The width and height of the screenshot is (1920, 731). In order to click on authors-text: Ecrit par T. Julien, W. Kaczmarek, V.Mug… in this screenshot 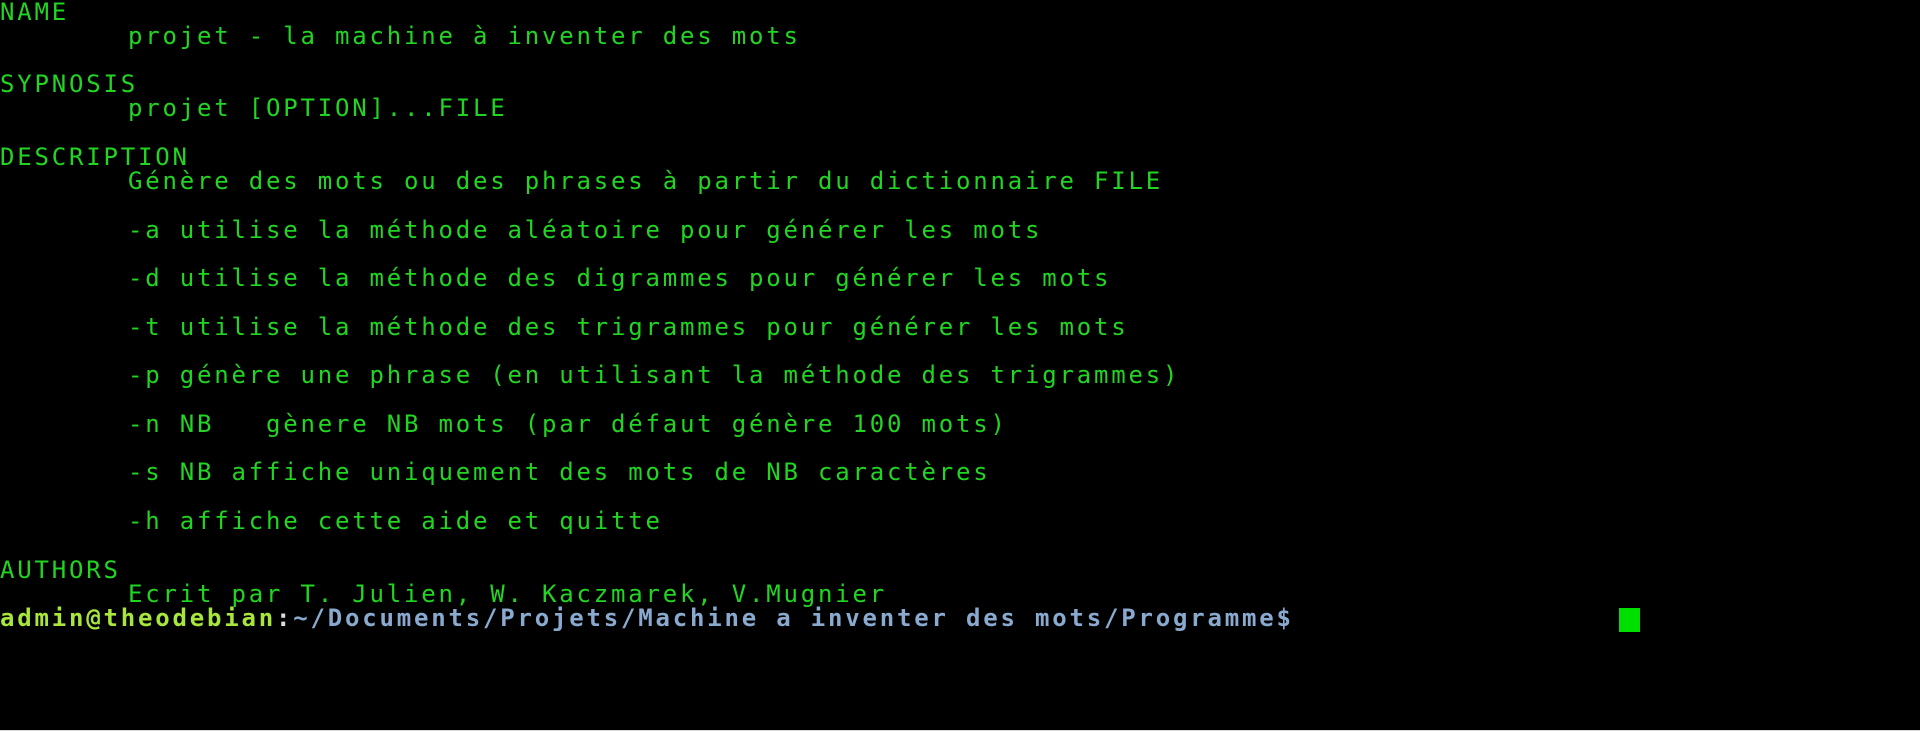, I will do `click(507, 594)`.